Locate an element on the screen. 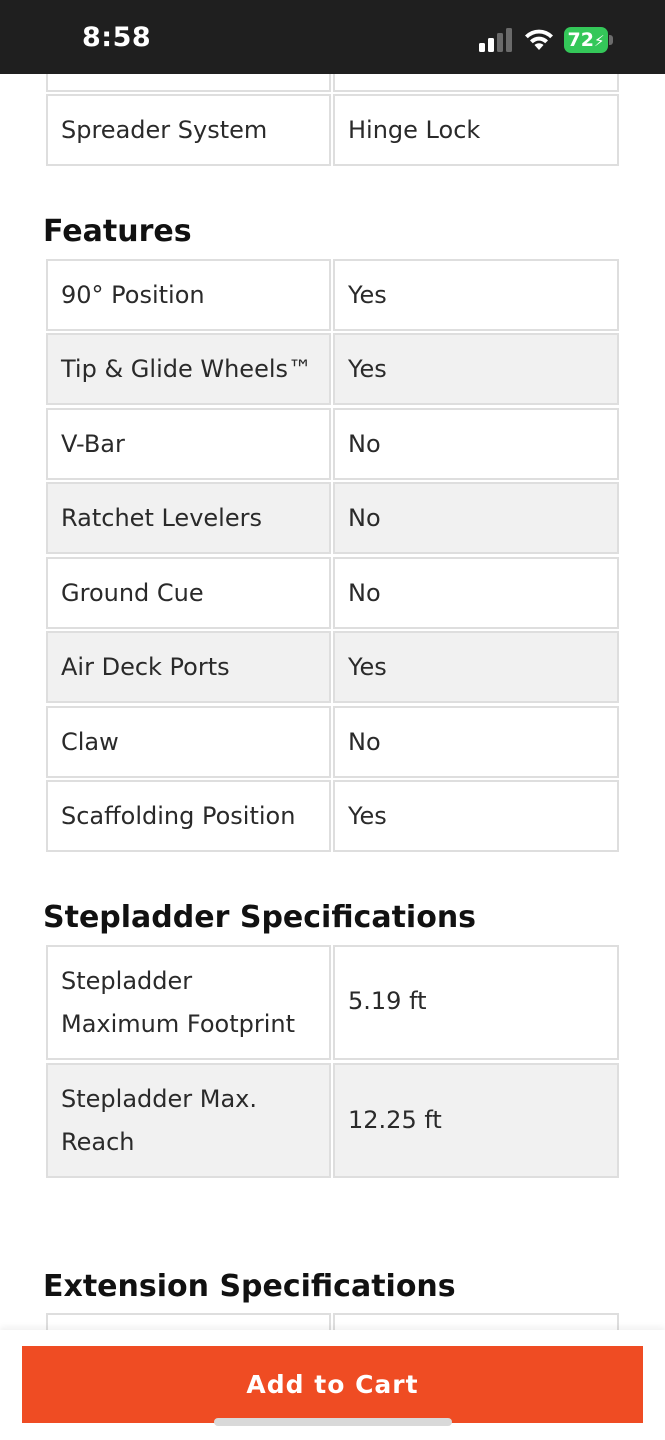  table-cell-label: Ratchet Levelers is located at coordinates (188, 518).